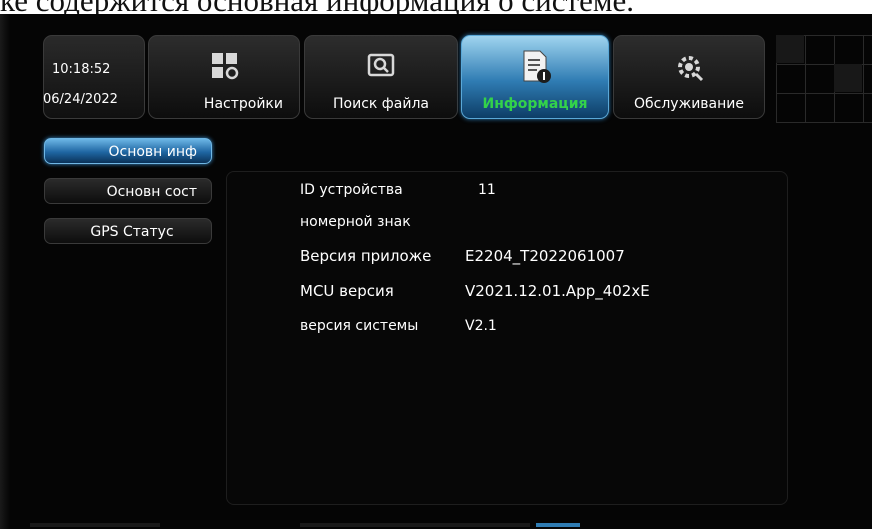 The image size is (872, 529). I want to click on tab-settings: Настройки, so click(224, 77).